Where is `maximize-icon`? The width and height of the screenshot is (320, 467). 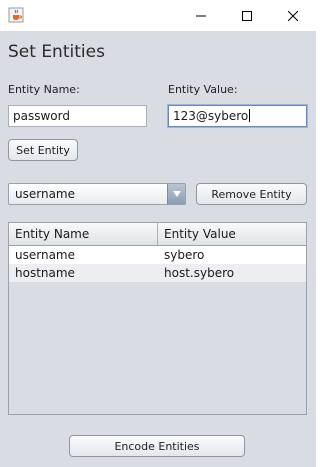 maximize-icon is located at coordinates (247, 15).